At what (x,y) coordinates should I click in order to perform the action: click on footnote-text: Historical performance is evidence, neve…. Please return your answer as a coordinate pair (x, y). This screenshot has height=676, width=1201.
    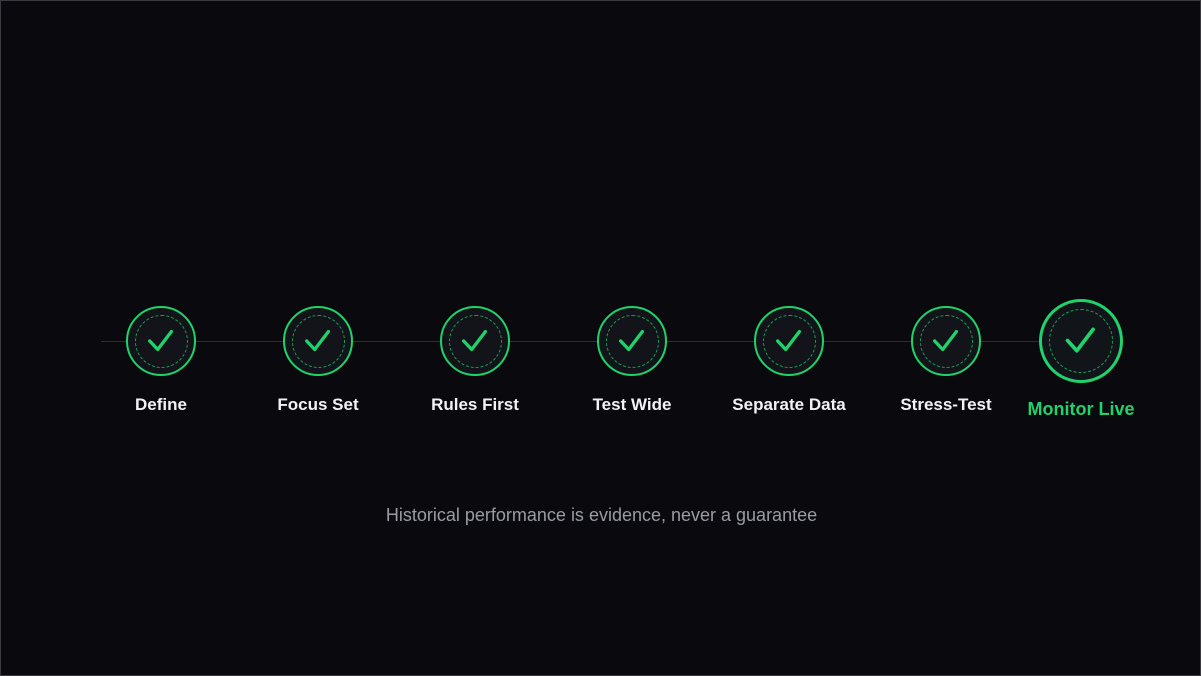
    Looking at the image, I should click on (601, 515).